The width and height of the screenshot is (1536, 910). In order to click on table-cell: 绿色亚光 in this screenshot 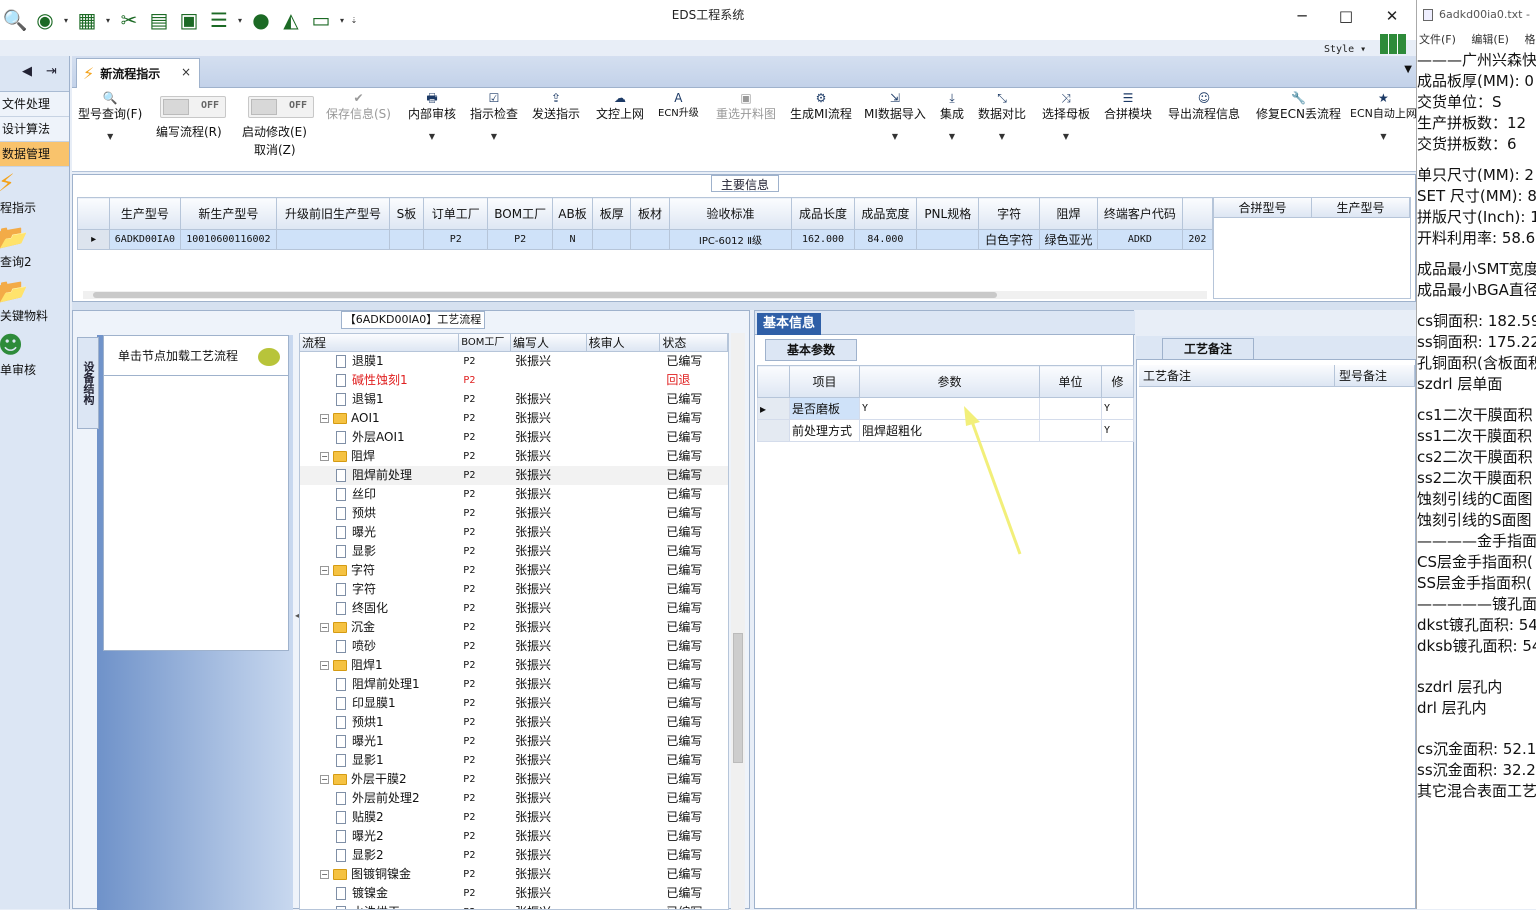, I will do `click(1068, 239)`.